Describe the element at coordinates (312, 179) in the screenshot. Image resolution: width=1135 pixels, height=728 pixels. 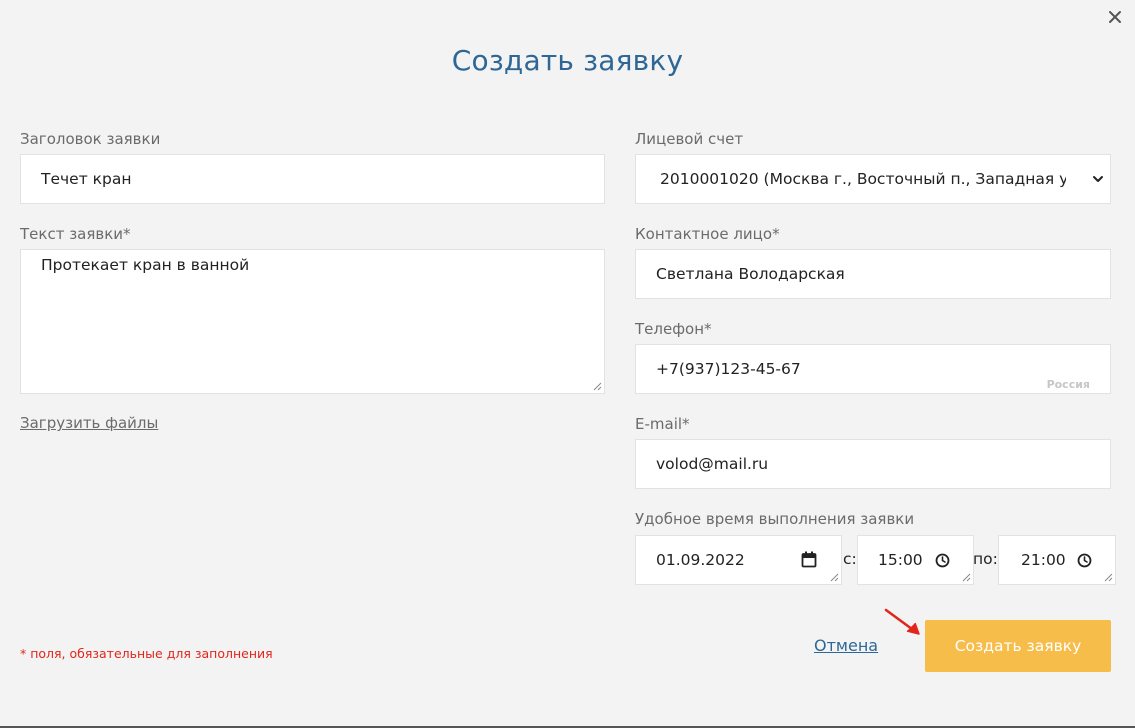
I see `subject-input: Течет кран` at that location.